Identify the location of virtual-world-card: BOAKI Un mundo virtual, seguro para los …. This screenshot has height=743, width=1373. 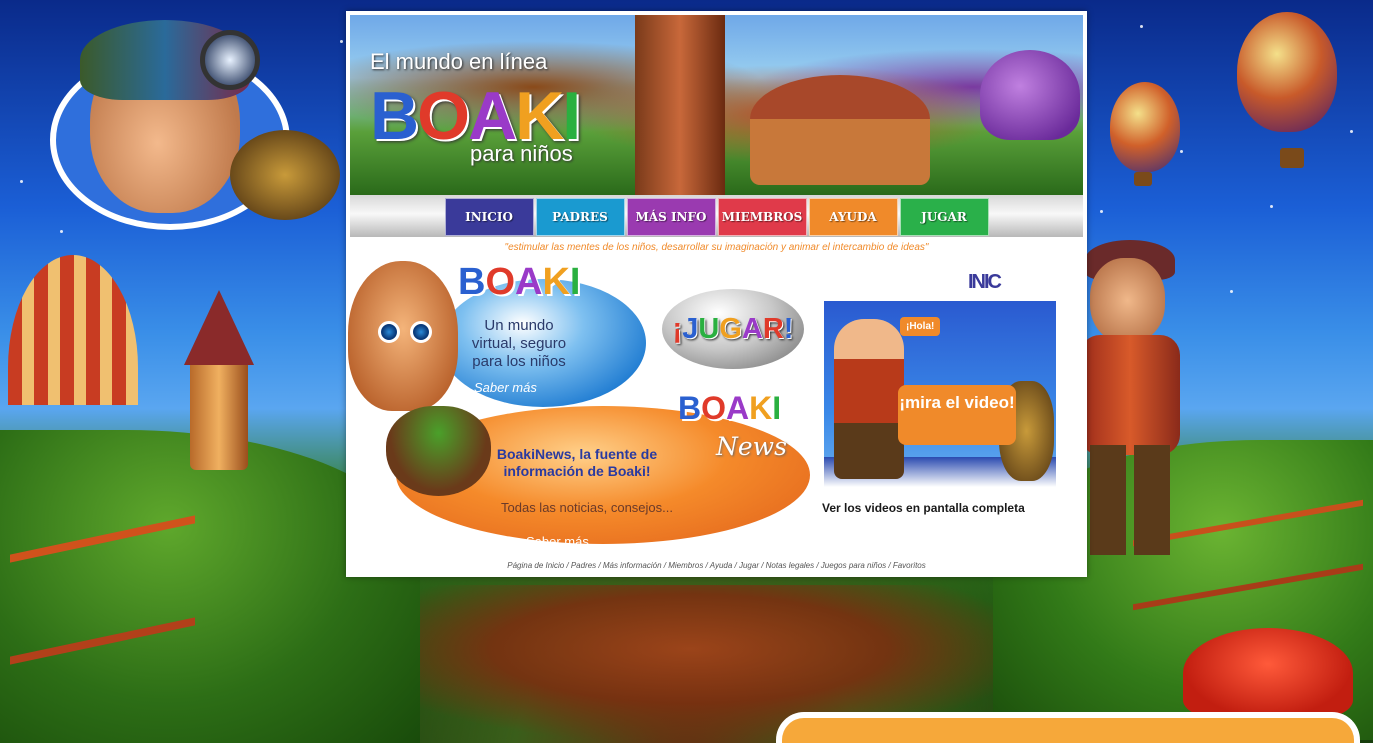
(498, 336).